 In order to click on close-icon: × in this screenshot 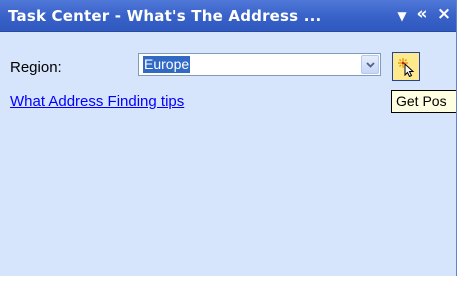, I will do `click(444, 14)`.